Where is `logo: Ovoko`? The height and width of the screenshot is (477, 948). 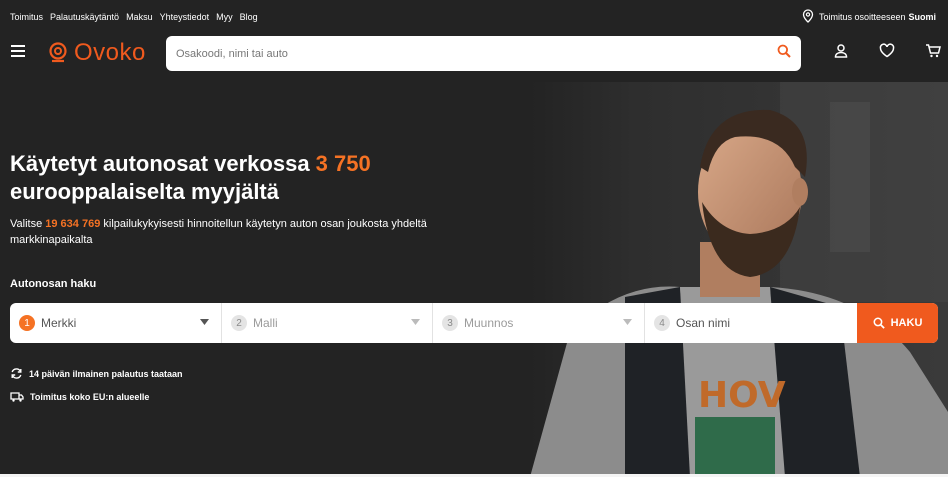
logo: Ovoko is located at coordinates (97, 53).